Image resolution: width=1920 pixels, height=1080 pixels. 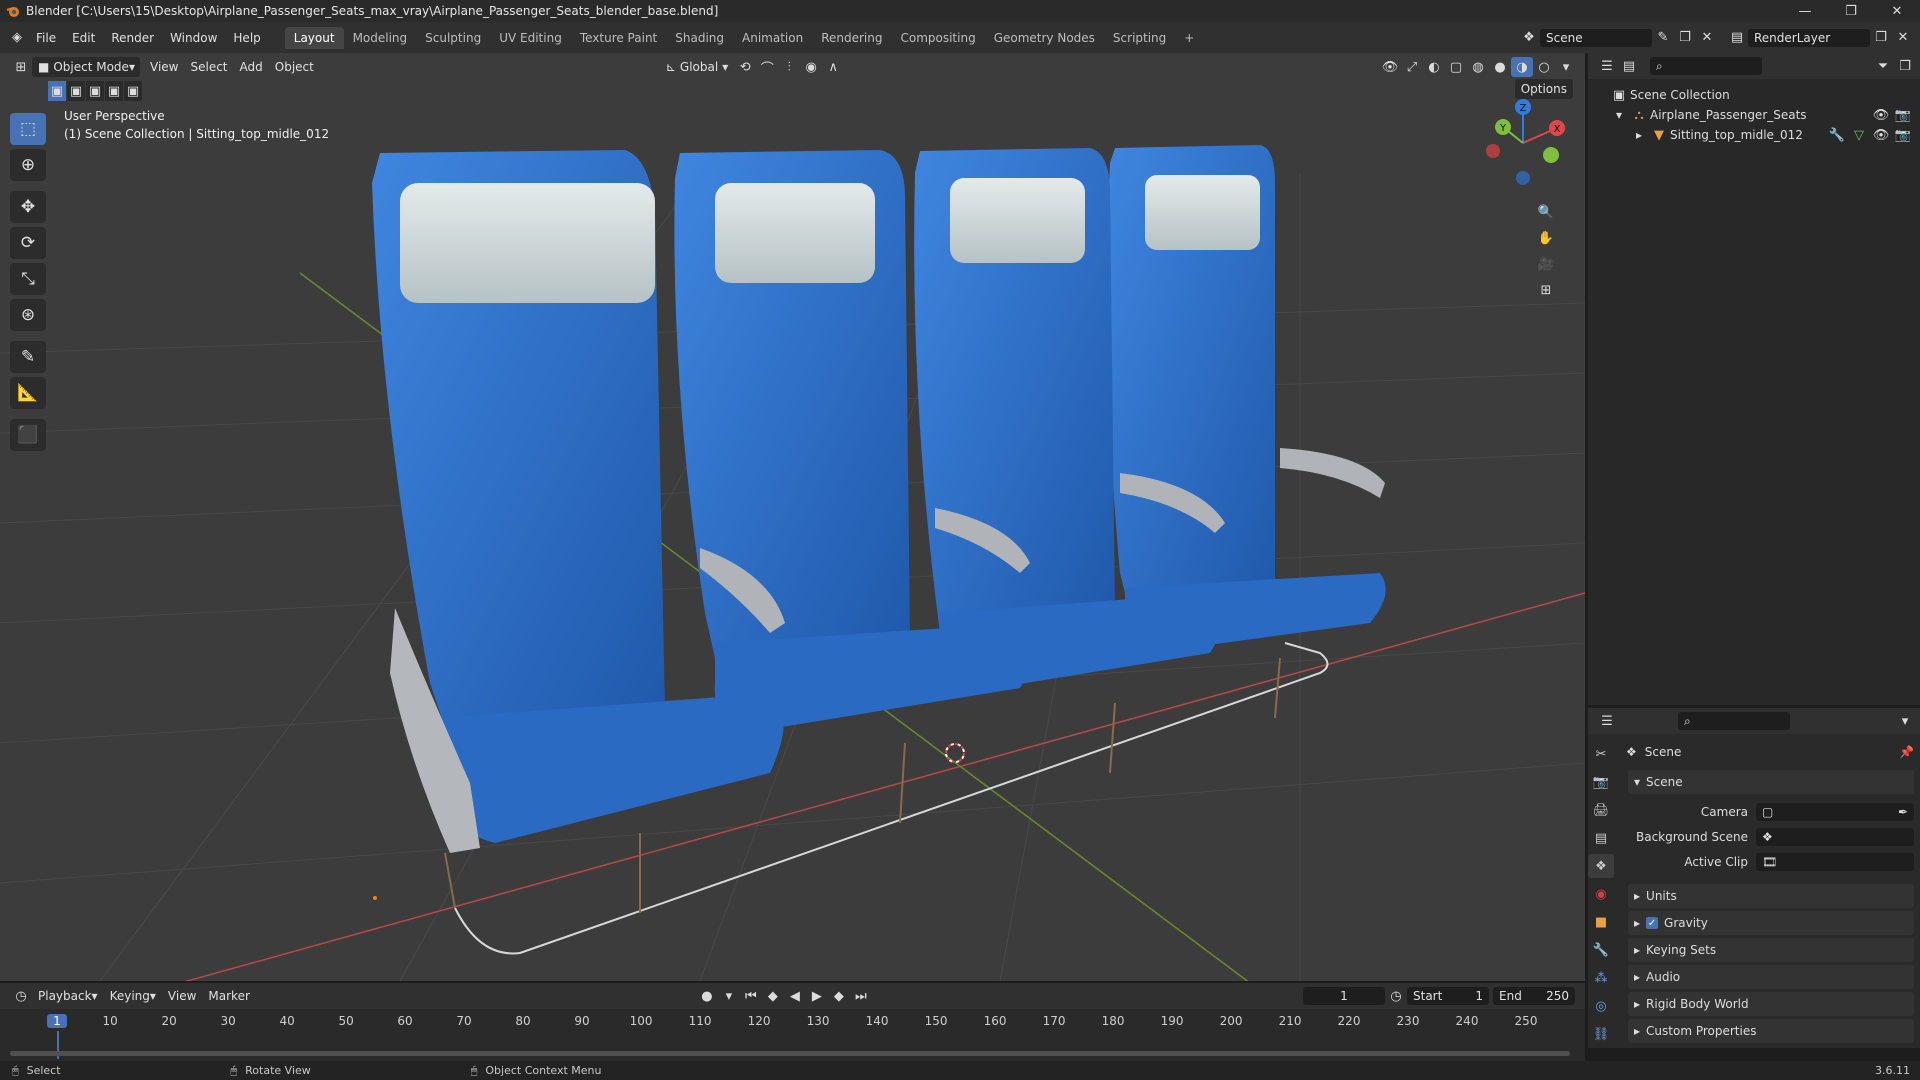 I want to click on shading-material-icon: ◑, so click(x=1522, y=67).